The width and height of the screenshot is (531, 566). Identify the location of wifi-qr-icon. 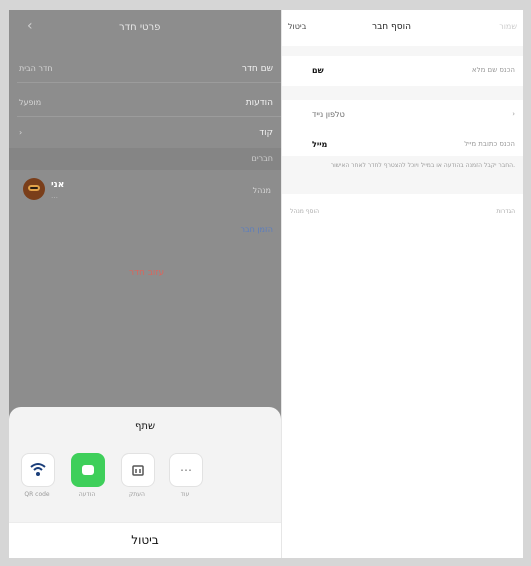
(38, 469).